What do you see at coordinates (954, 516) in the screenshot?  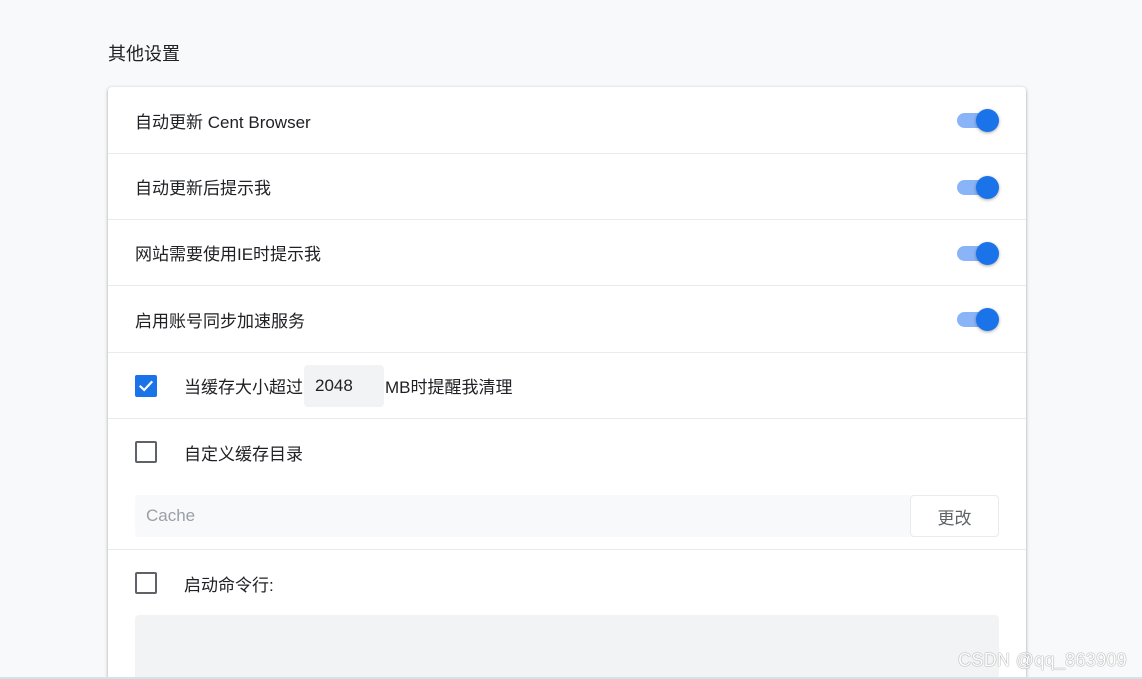 I see `change-cache-dir-button: 更改` at bounding box center [954, 516].